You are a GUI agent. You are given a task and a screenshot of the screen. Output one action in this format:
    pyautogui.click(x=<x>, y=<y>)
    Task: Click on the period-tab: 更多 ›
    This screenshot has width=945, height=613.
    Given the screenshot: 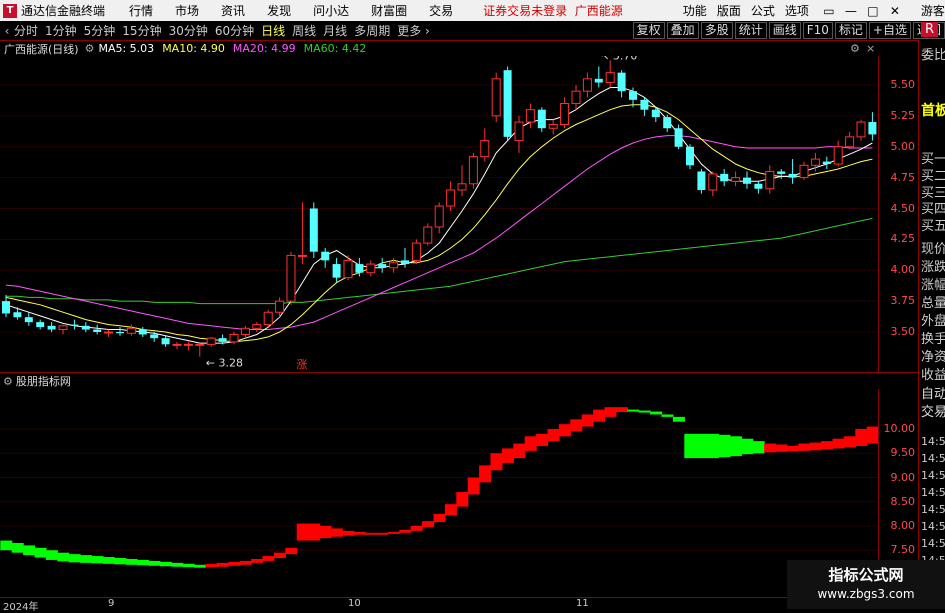 What is the action you would take?
    pyautogui.click(x=413, y=30)
    